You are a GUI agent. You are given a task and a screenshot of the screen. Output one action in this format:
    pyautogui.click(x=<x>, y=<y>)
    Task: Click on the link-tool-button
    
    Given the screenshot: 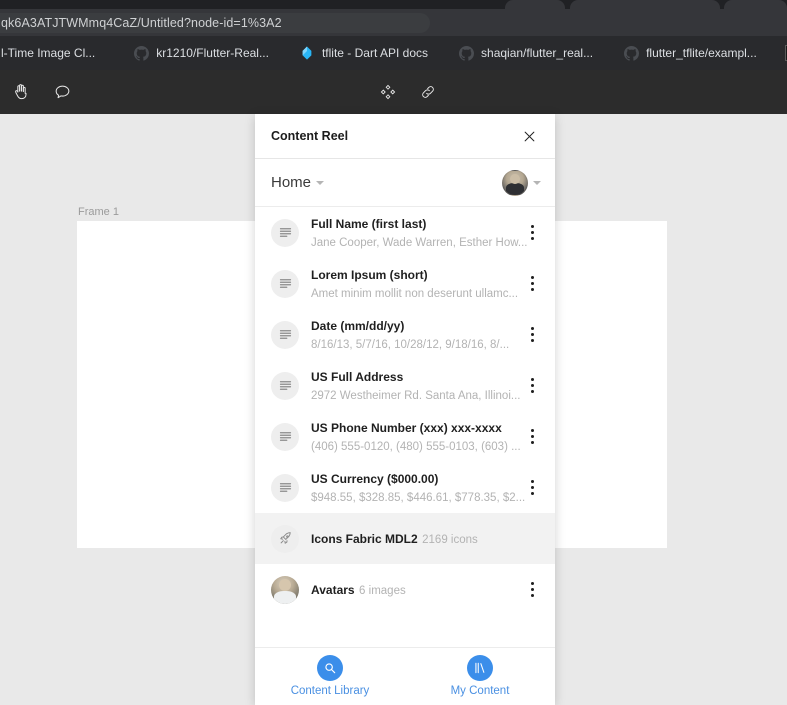 What is the action you would take?
    pyautogui.click(x=428, y=92)
    